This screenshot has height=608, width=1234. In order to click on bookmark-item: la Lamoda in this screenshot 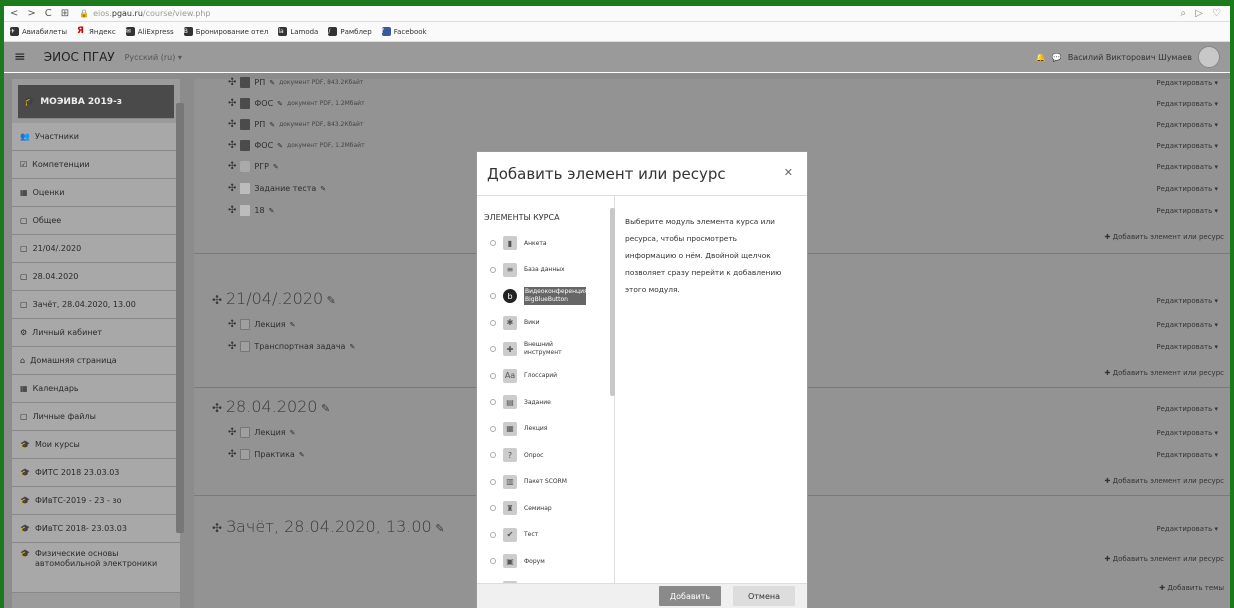, I will do `click(298, 31)`.